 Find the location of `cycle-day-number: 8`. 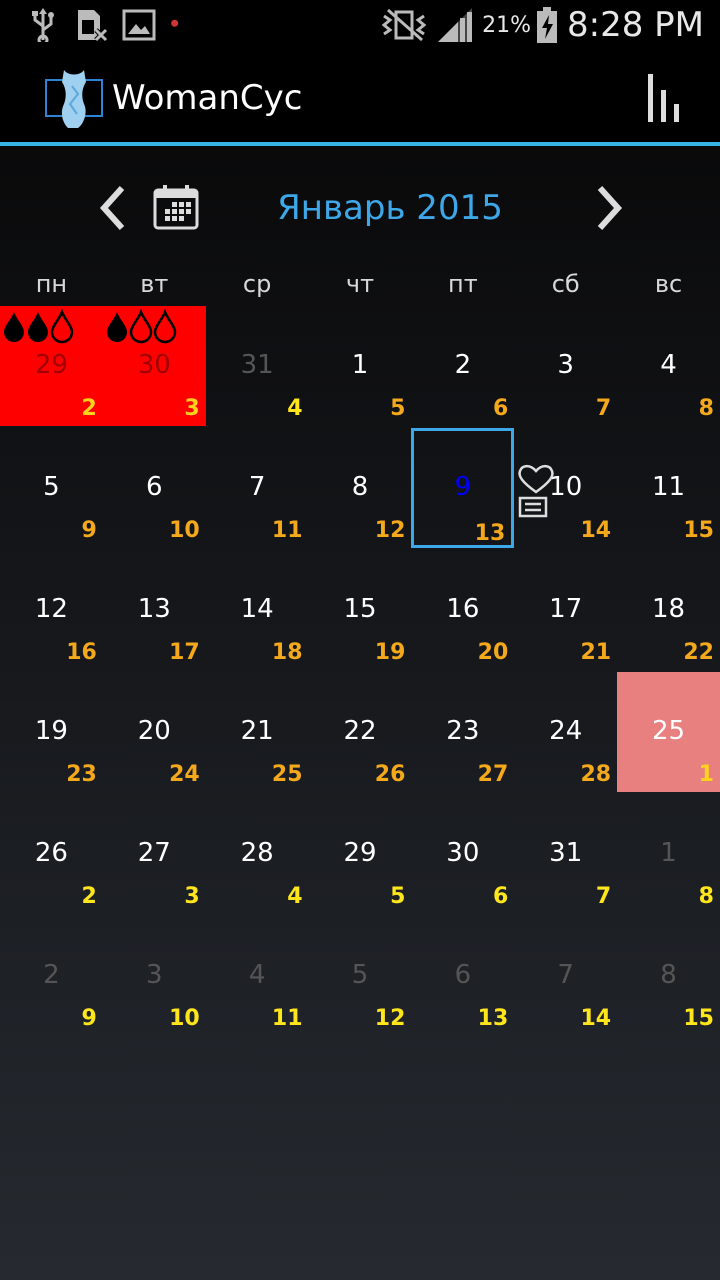

cycle-day-number: 8 is located at coordinates (706, 896).